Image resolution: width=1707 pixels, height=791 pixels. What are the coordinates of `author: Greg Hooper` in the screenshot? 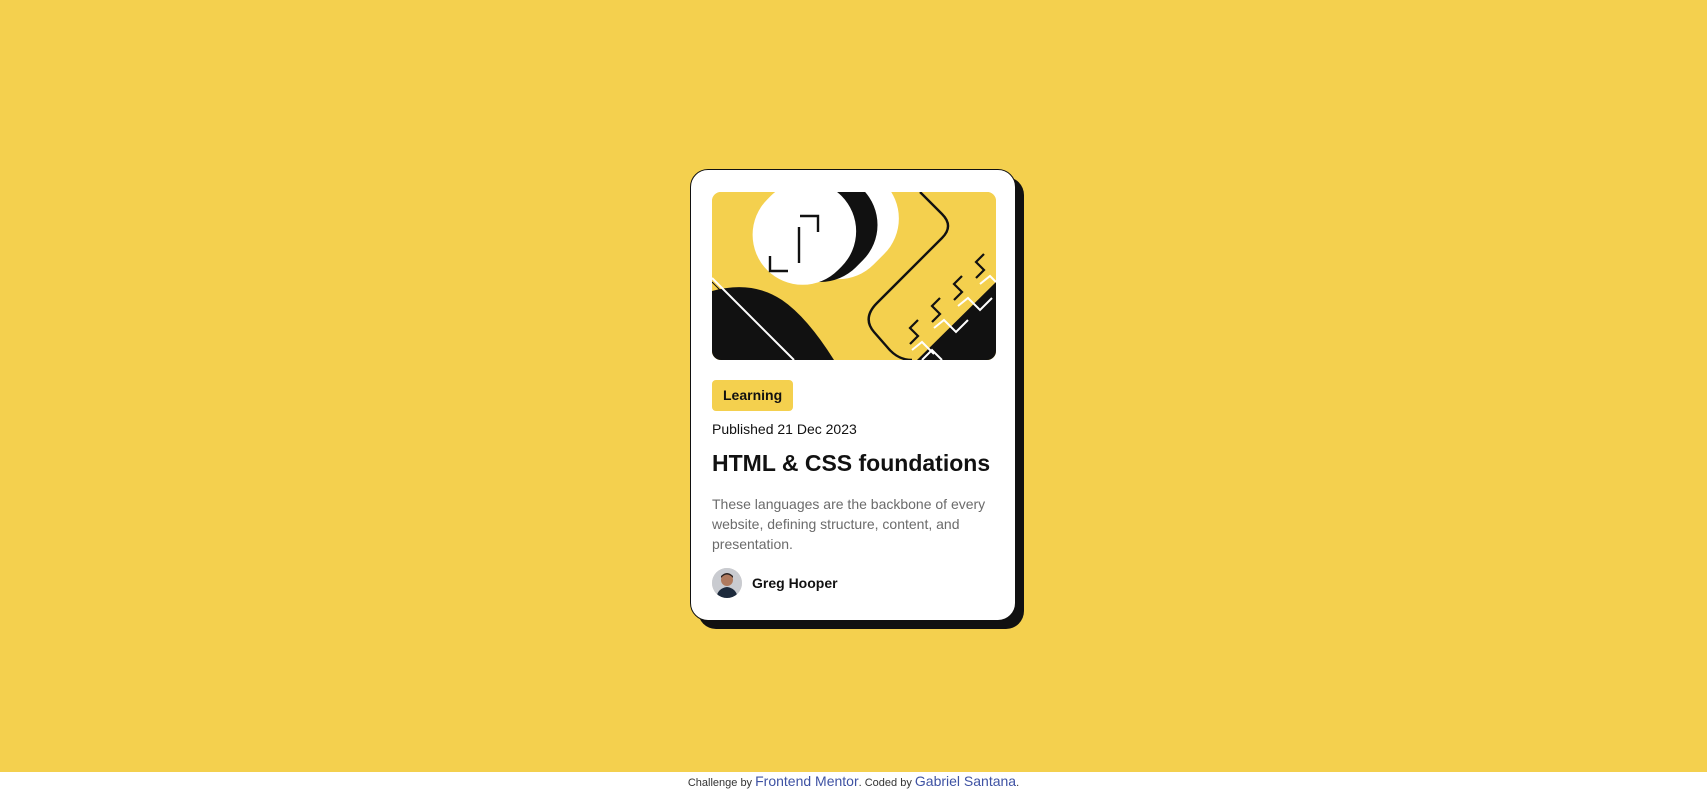 It's located at (775, 583).